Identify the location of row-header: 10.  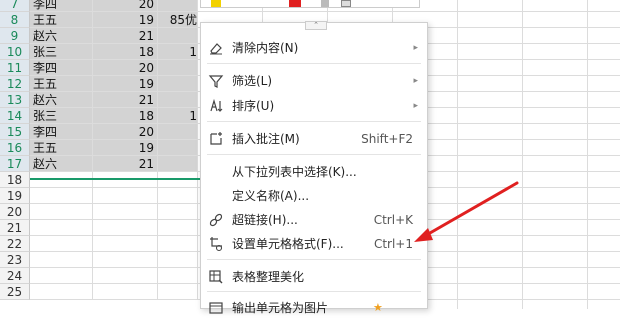
(15, 52).